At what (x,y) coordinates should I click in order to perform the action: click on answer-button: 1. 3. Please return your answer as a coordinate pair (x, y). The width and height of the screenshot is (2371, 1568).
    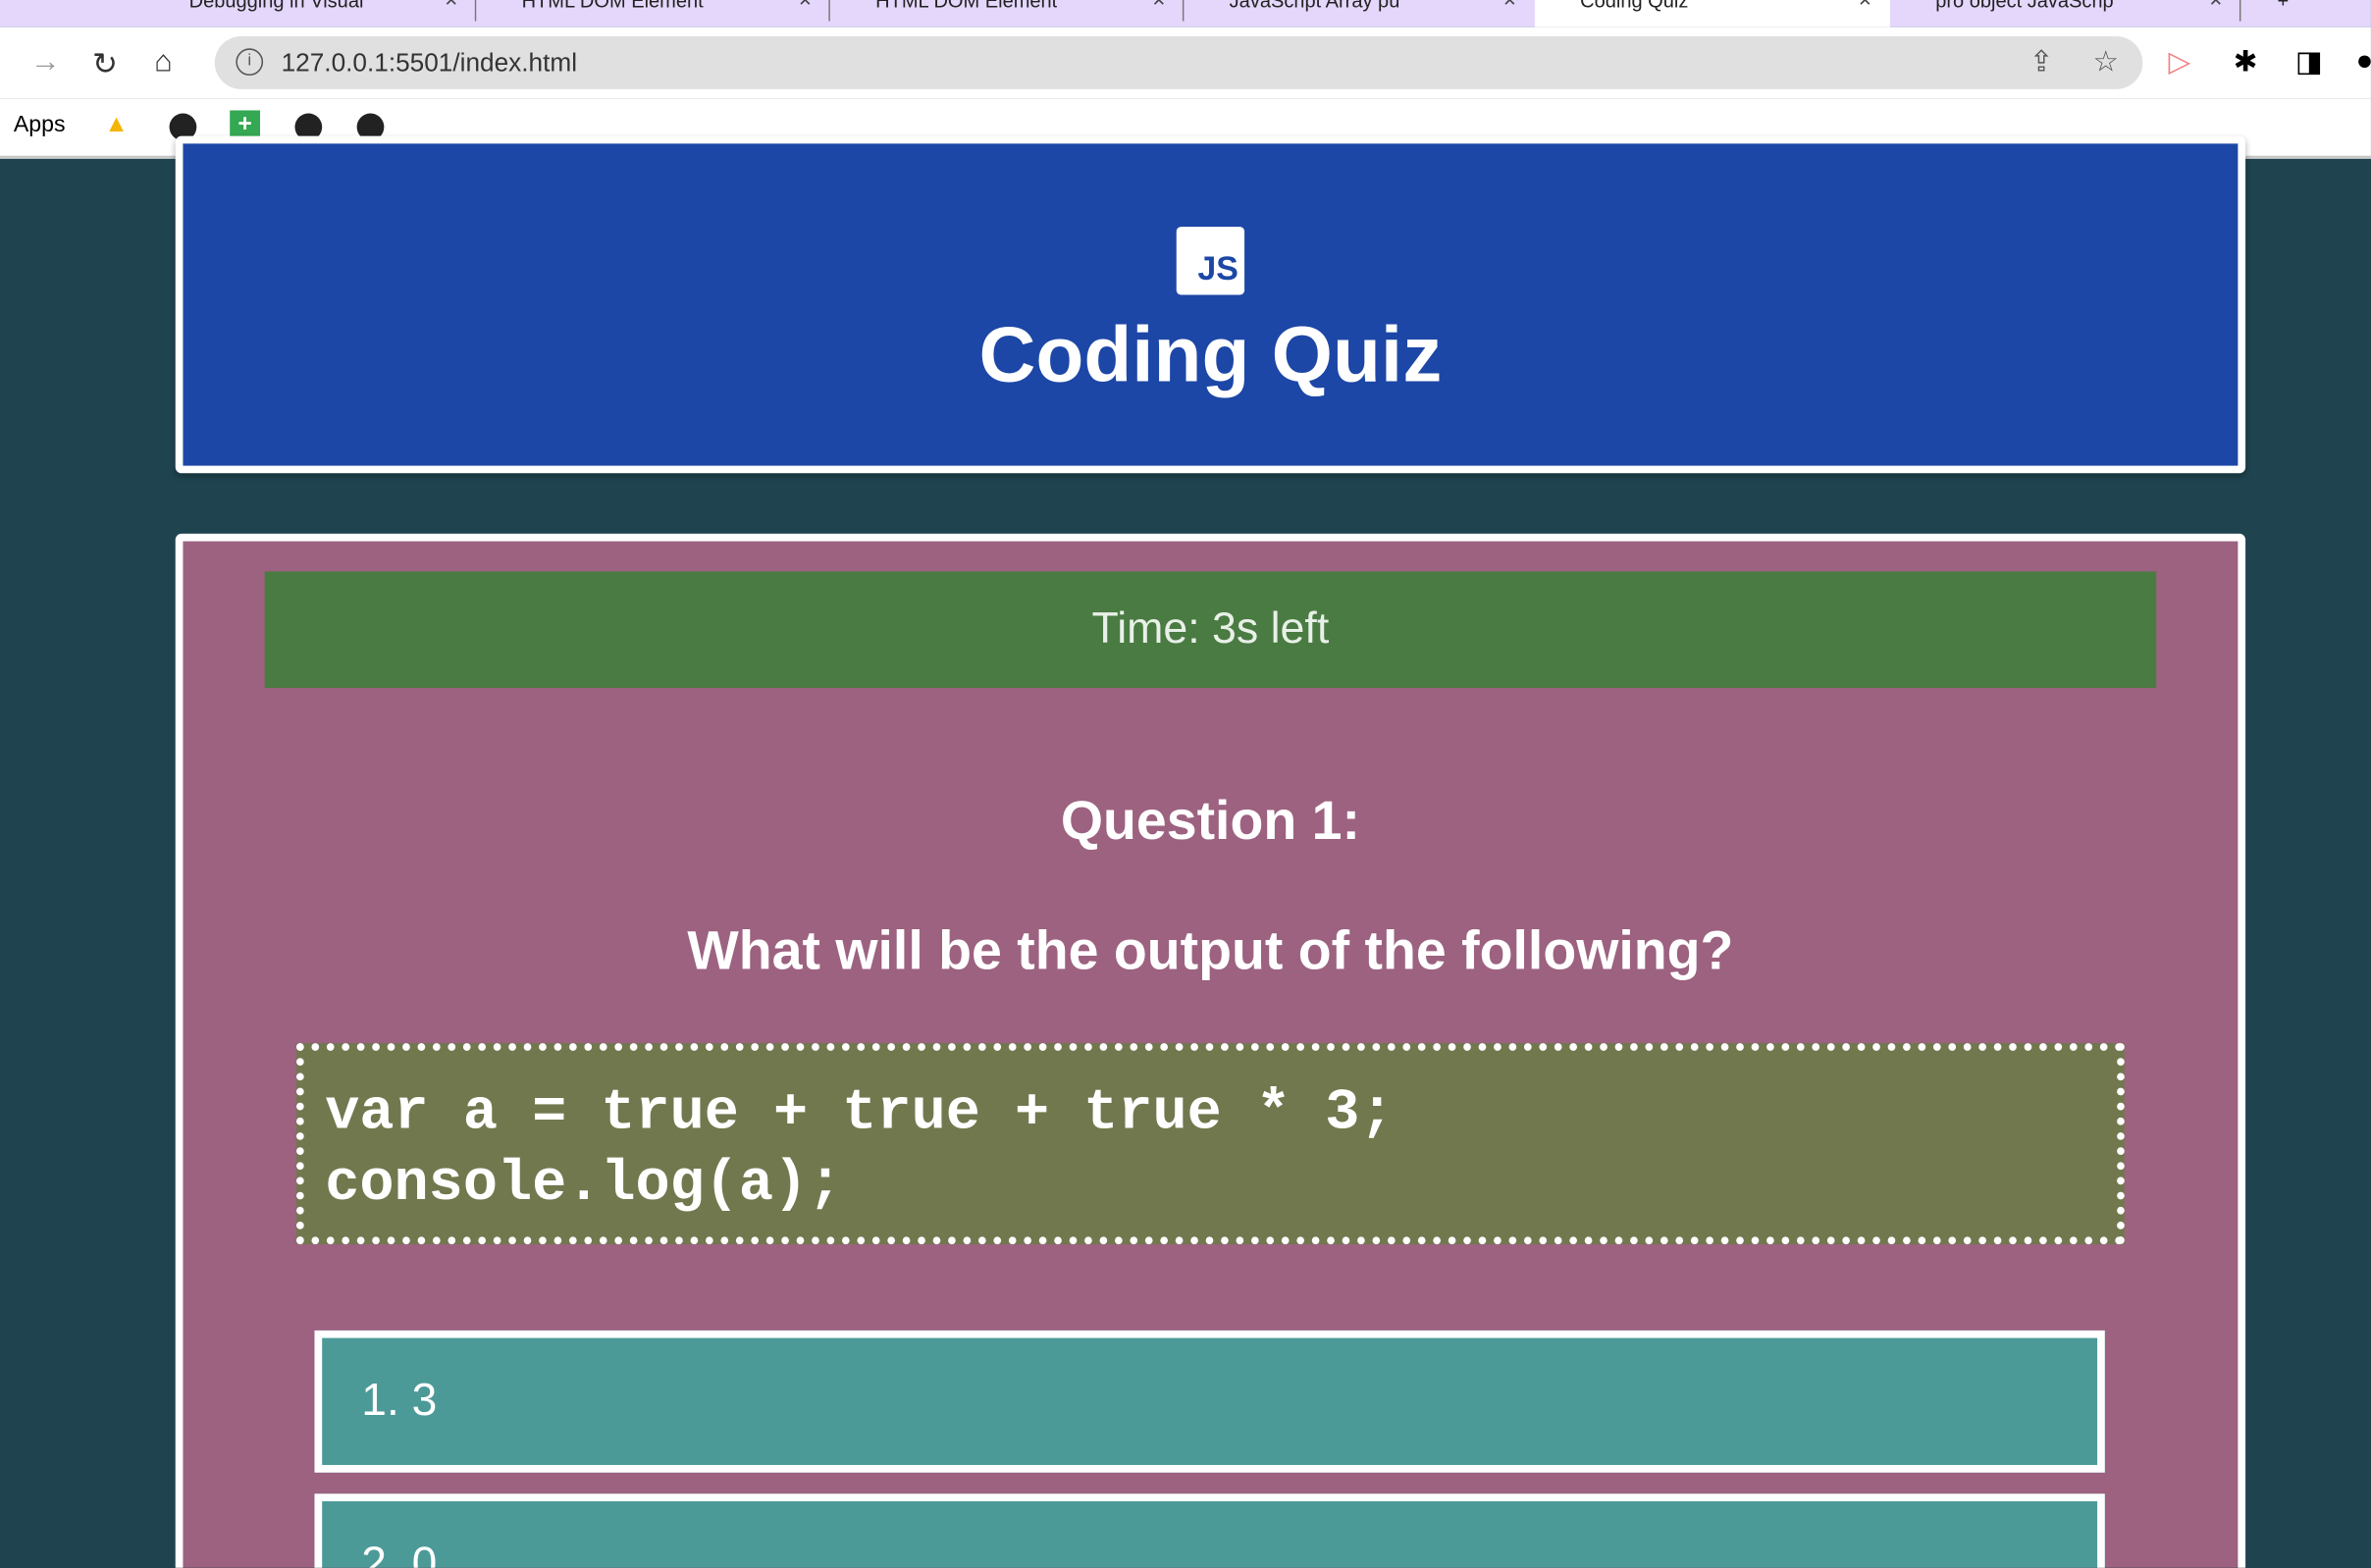
    Looking at the image, I should click on (1209, 1401).